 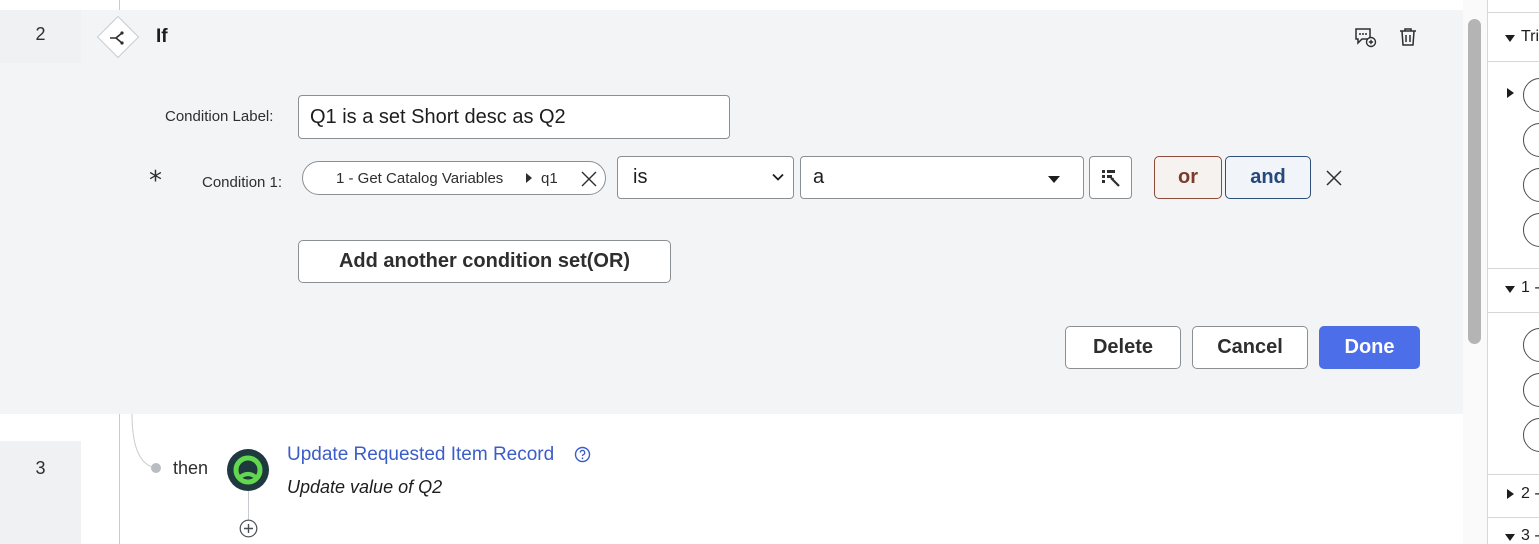 What do you see at coordinates (420, 455) in the screenshot?
I see `action-title-link: Update Requested Item Record` at bounding box center [420, 455].